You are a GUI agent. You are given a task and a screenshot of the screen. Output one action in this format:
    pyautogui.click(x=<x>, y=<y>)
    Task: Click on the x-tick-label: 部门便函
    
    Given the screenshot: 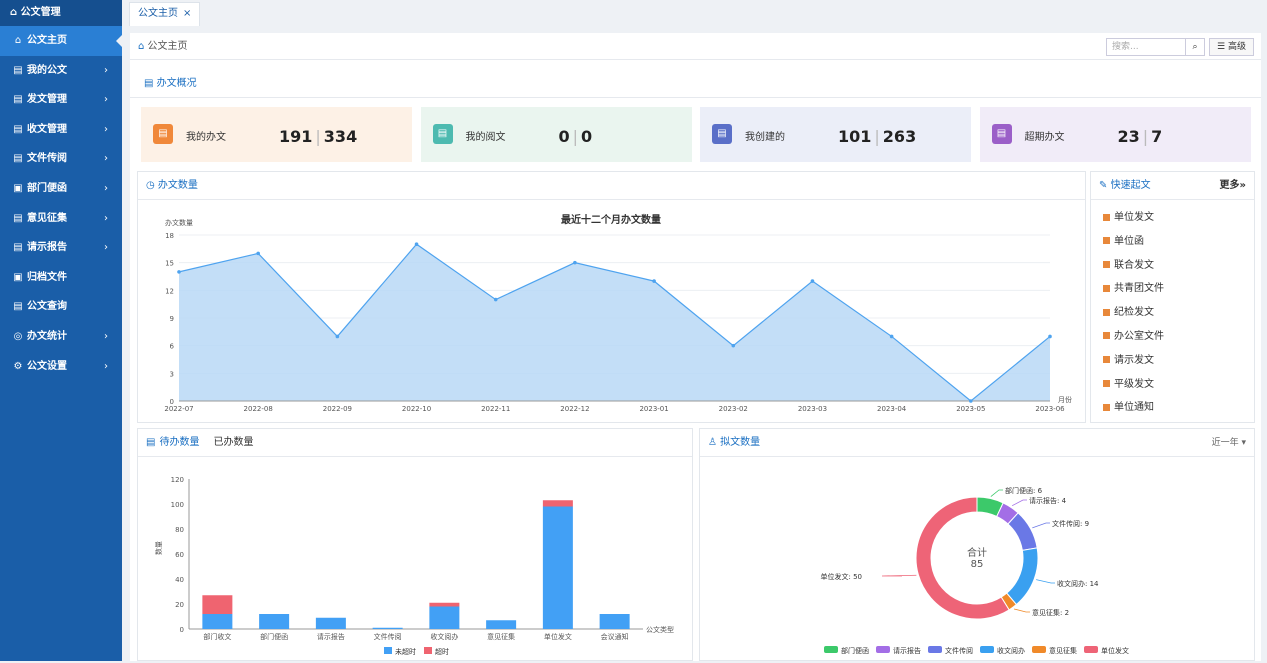 What is the action you would take?
    pyautogui.click(x=274, y=636)
    